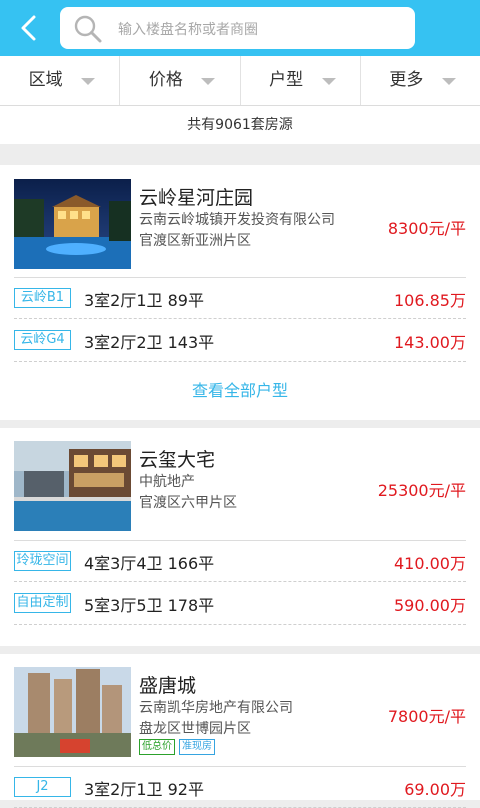 The image size is (480, 808). I want to click on project-name: 盛唐城, so click(168, 686).